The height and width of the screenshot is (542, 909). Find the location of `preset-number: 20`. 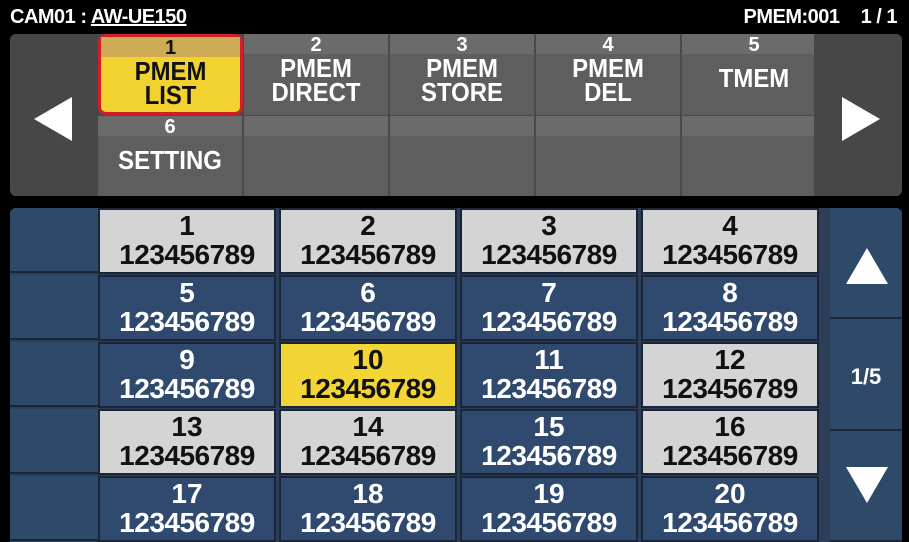

preset-number: 20 is located at coordinates (730, 493).